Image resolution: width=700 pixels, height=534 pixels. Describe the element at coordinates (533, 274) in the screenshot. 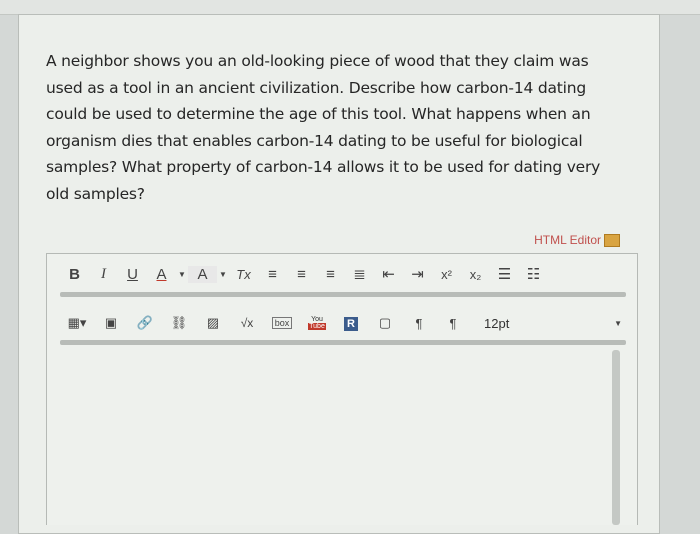

I see `numbered-list-icon: ☷` at that location.